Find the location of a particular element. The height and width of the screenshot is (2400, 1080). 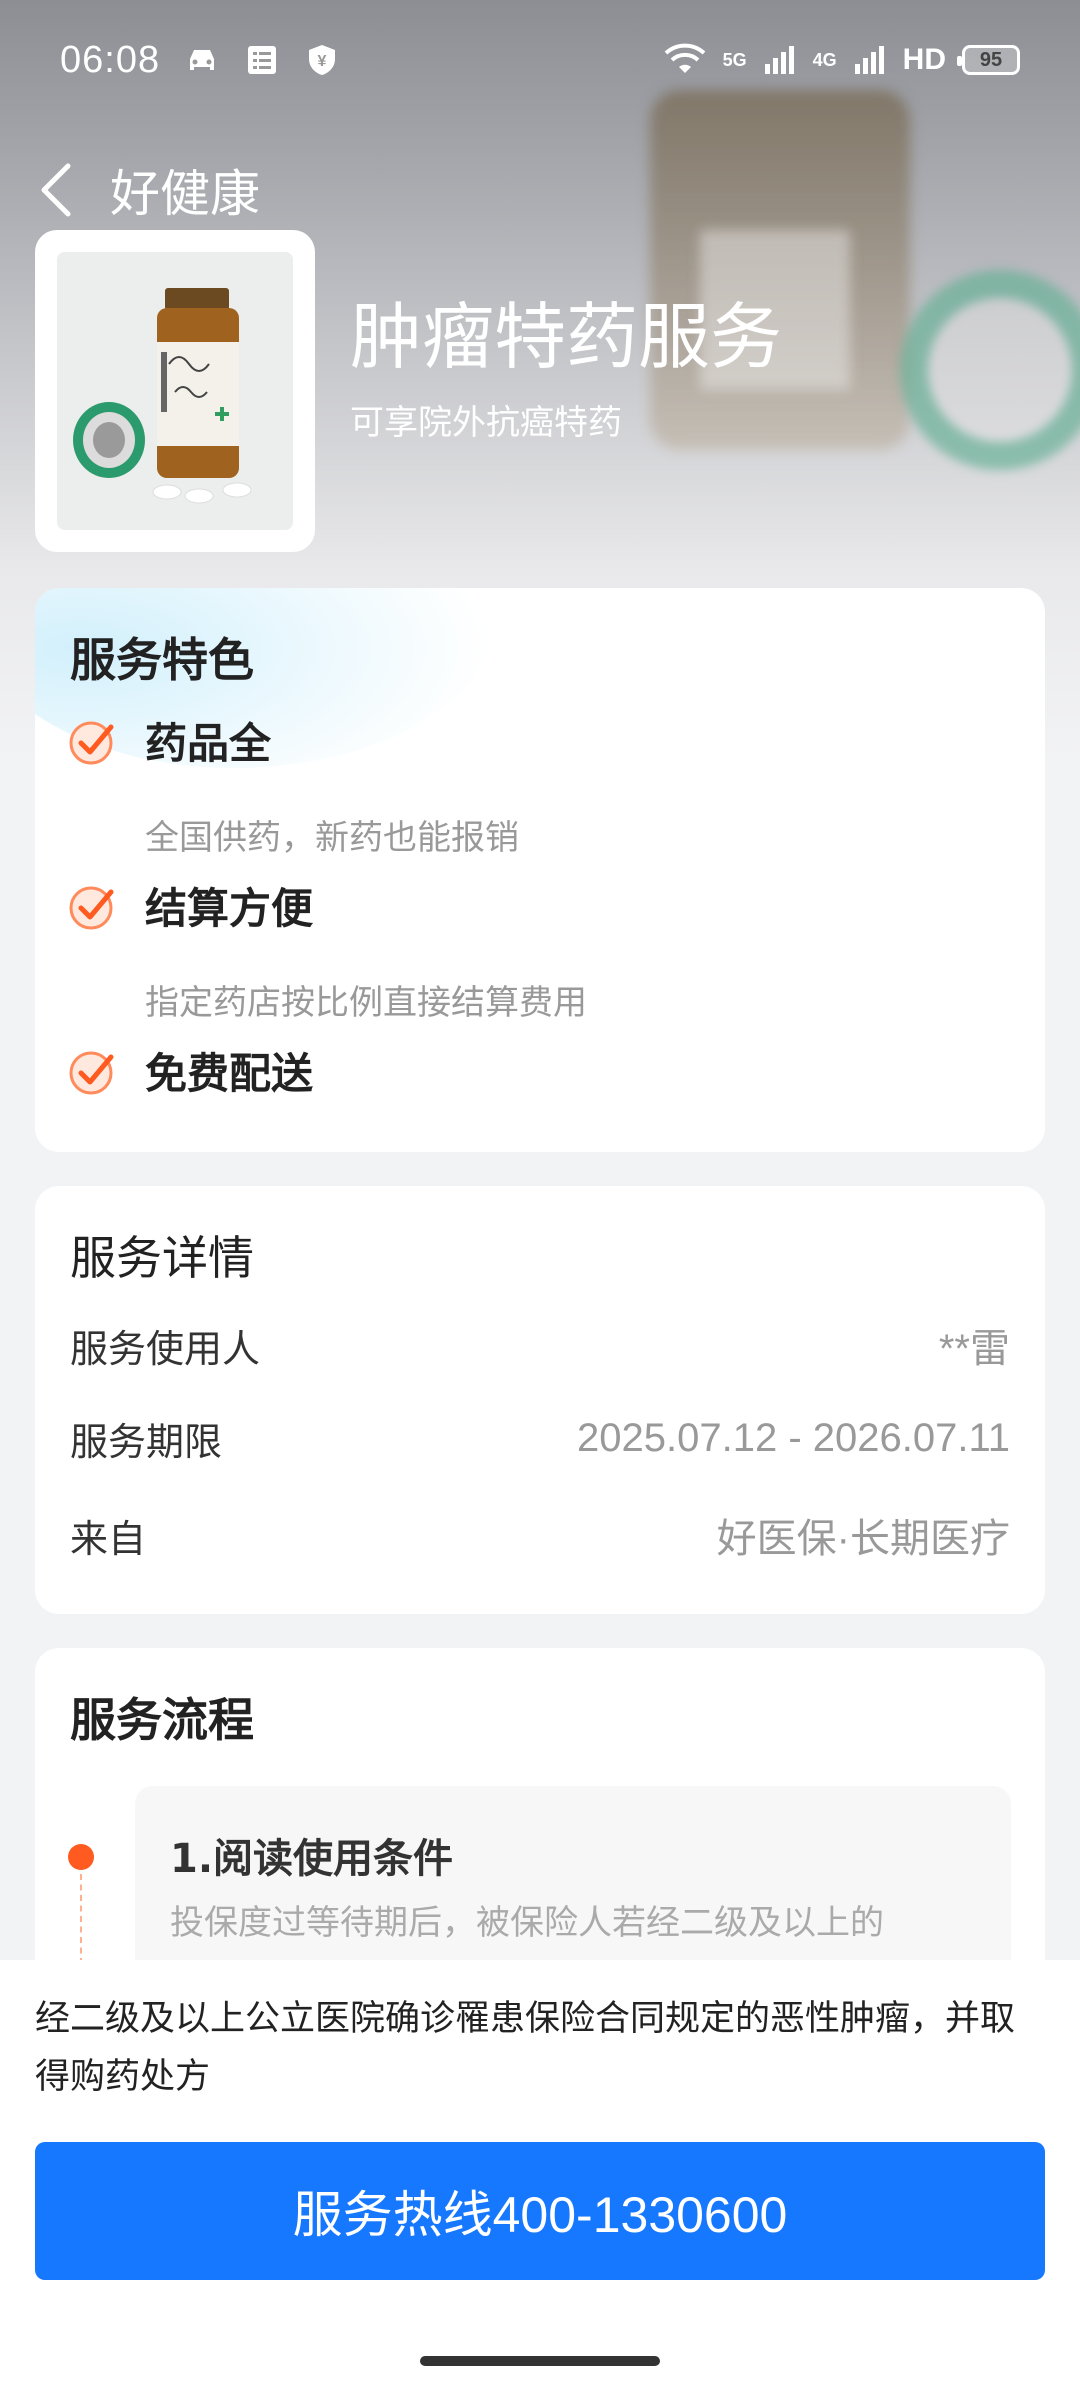

detail-value: **雷 is located at coordinates (974, 1349).